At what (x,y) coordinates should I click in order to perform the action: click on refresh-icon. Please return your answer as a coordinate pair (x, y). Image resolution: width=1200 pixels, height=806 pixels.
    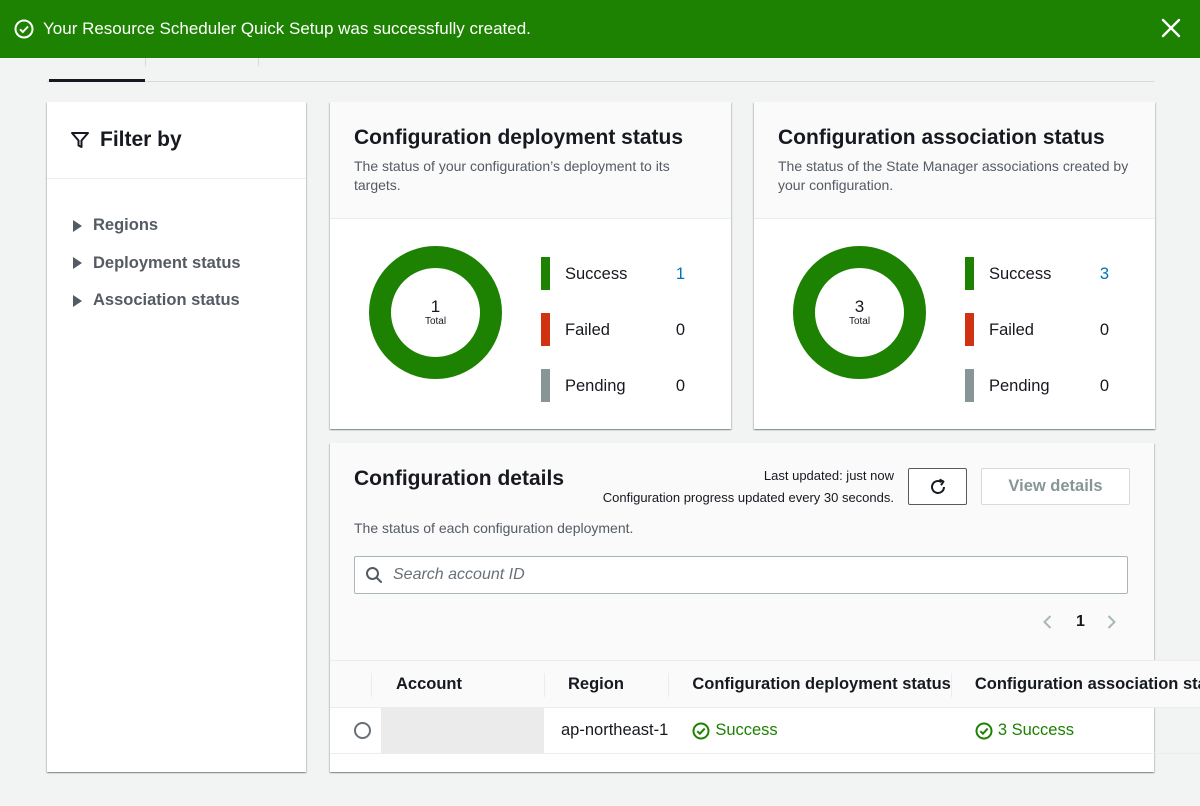
    Looking at the image, I should click on (937, 486).